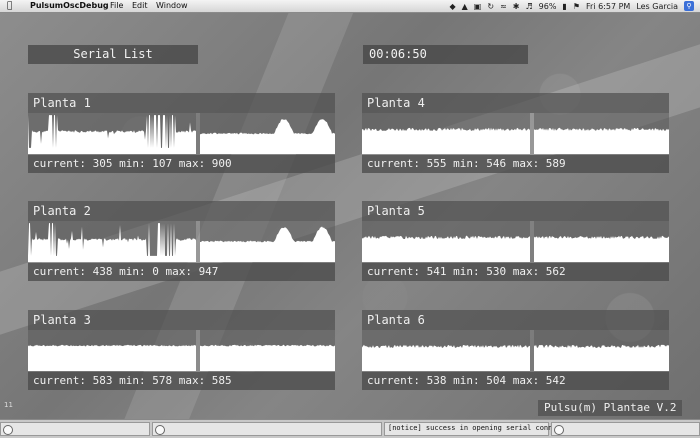 This screenshot has width=700, height=438. Describe the element at coordinates (116, 5) in the screenshot. I see `menu-file: File` at that location.